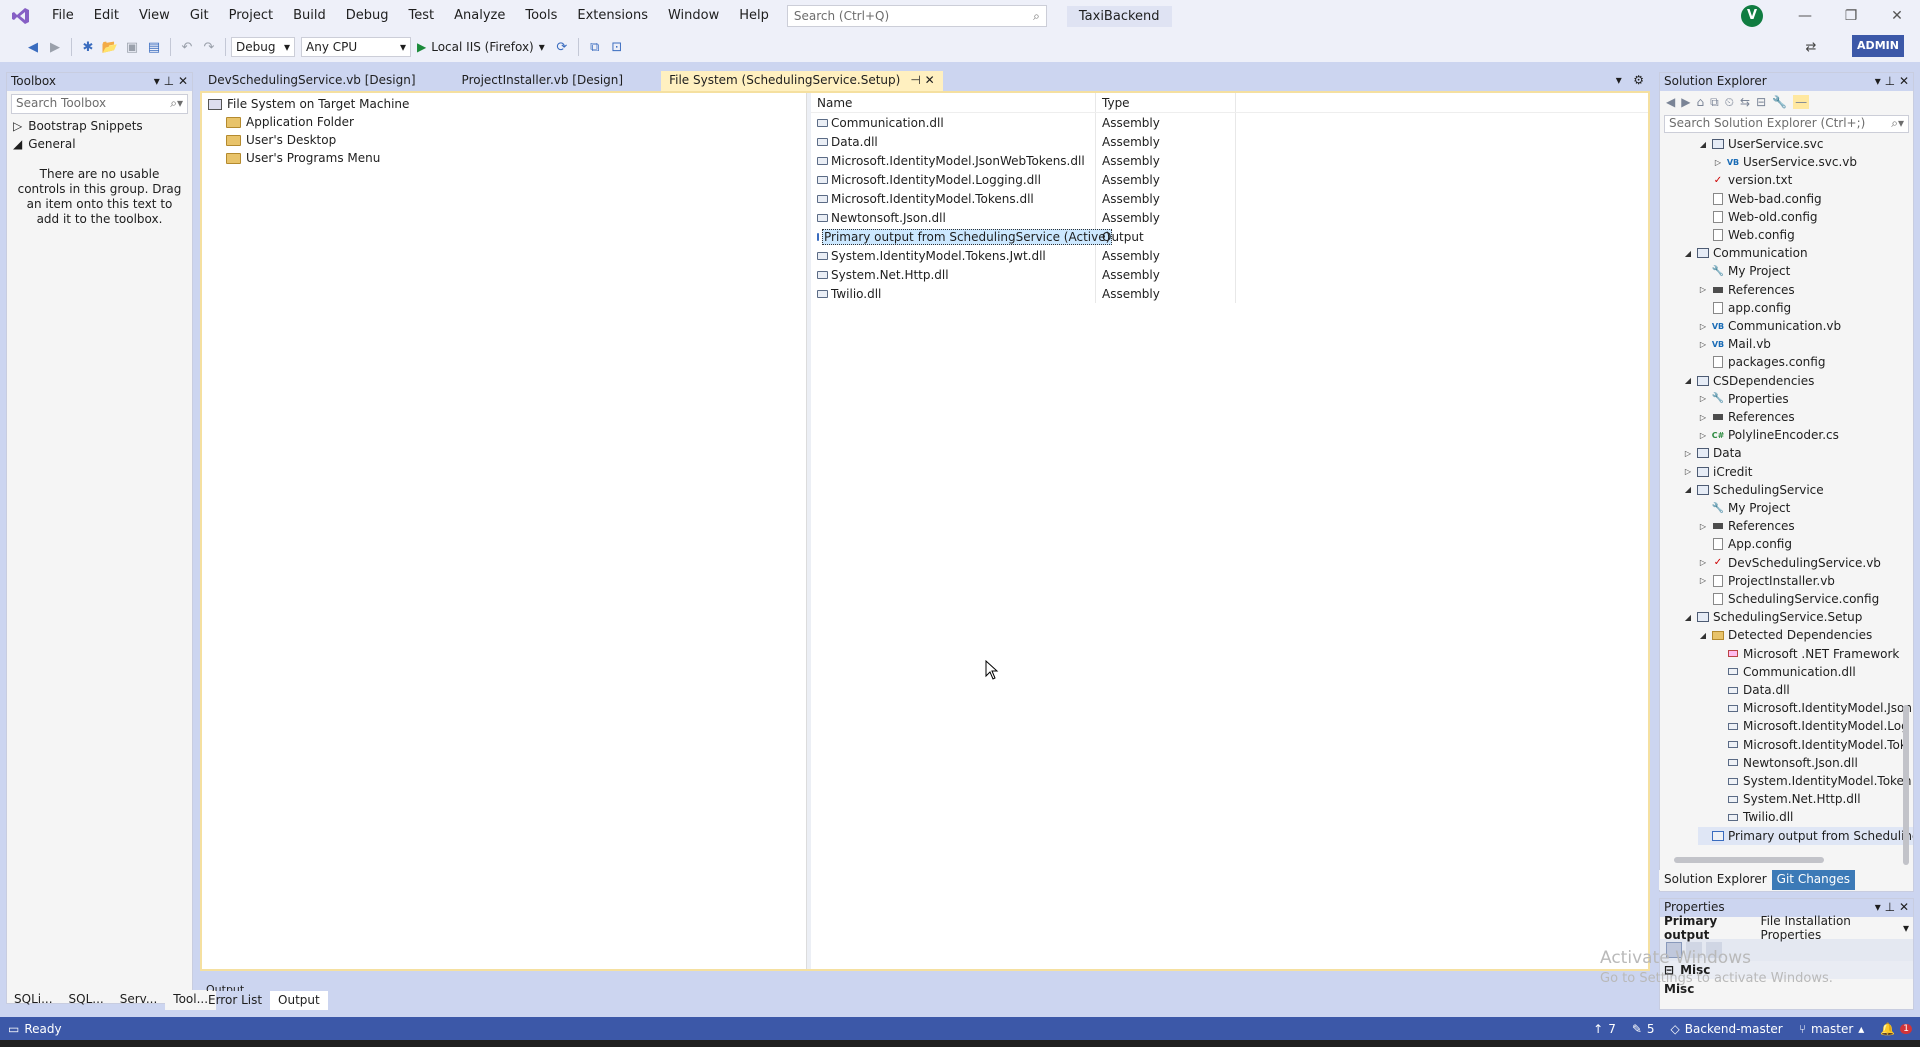 Image resolution: width=1920 pixels, height=1047 pixels. I want to click on tree-item: Communication.dll, so click(1784, 672).